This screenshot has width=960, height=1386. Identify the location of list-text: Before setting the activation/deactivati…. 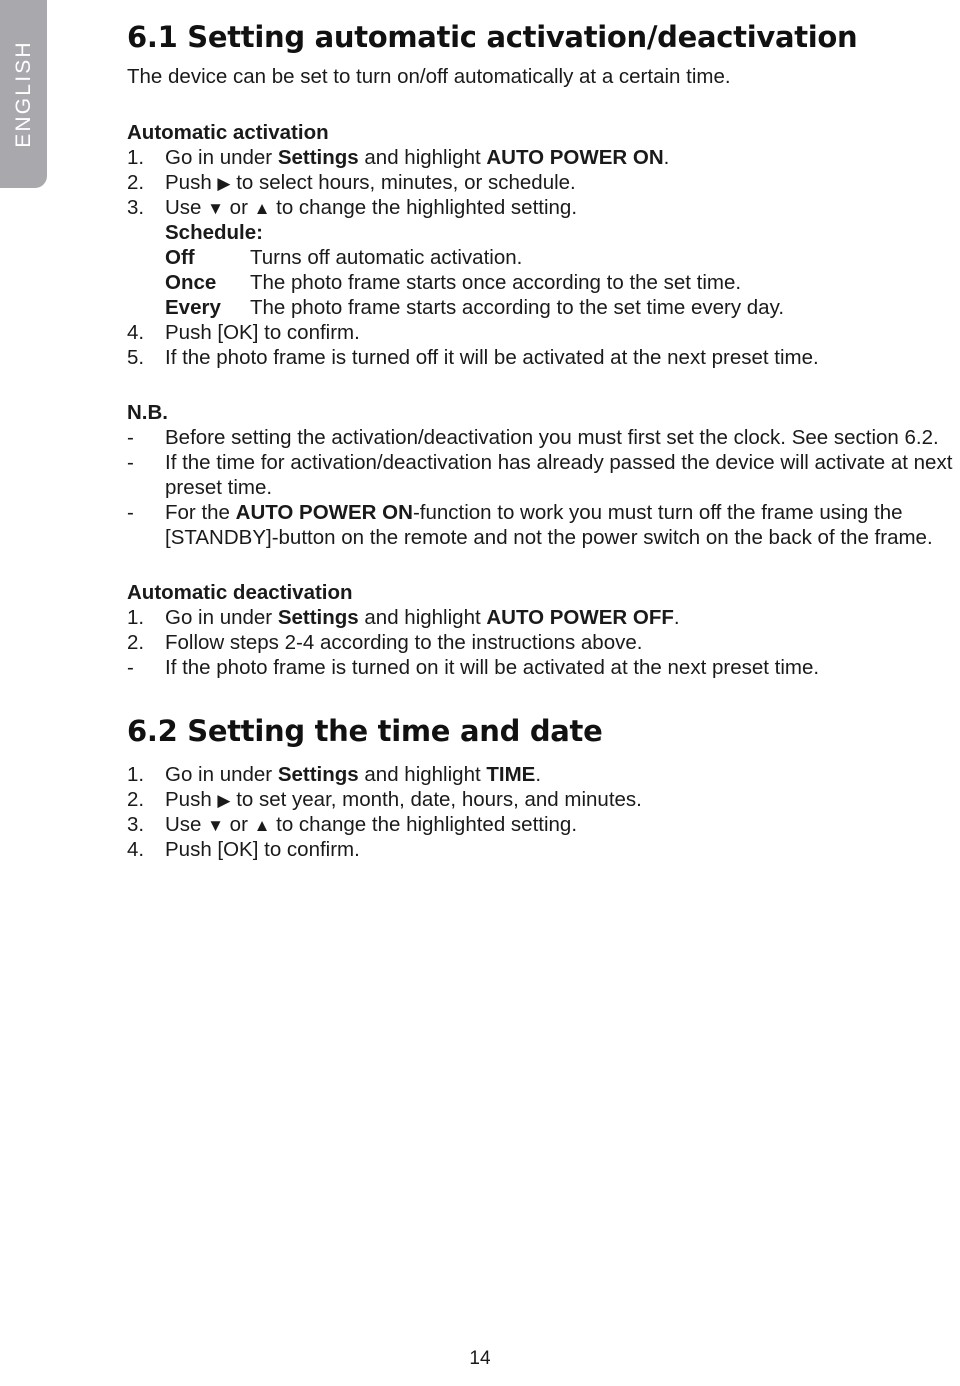
(552, 437).